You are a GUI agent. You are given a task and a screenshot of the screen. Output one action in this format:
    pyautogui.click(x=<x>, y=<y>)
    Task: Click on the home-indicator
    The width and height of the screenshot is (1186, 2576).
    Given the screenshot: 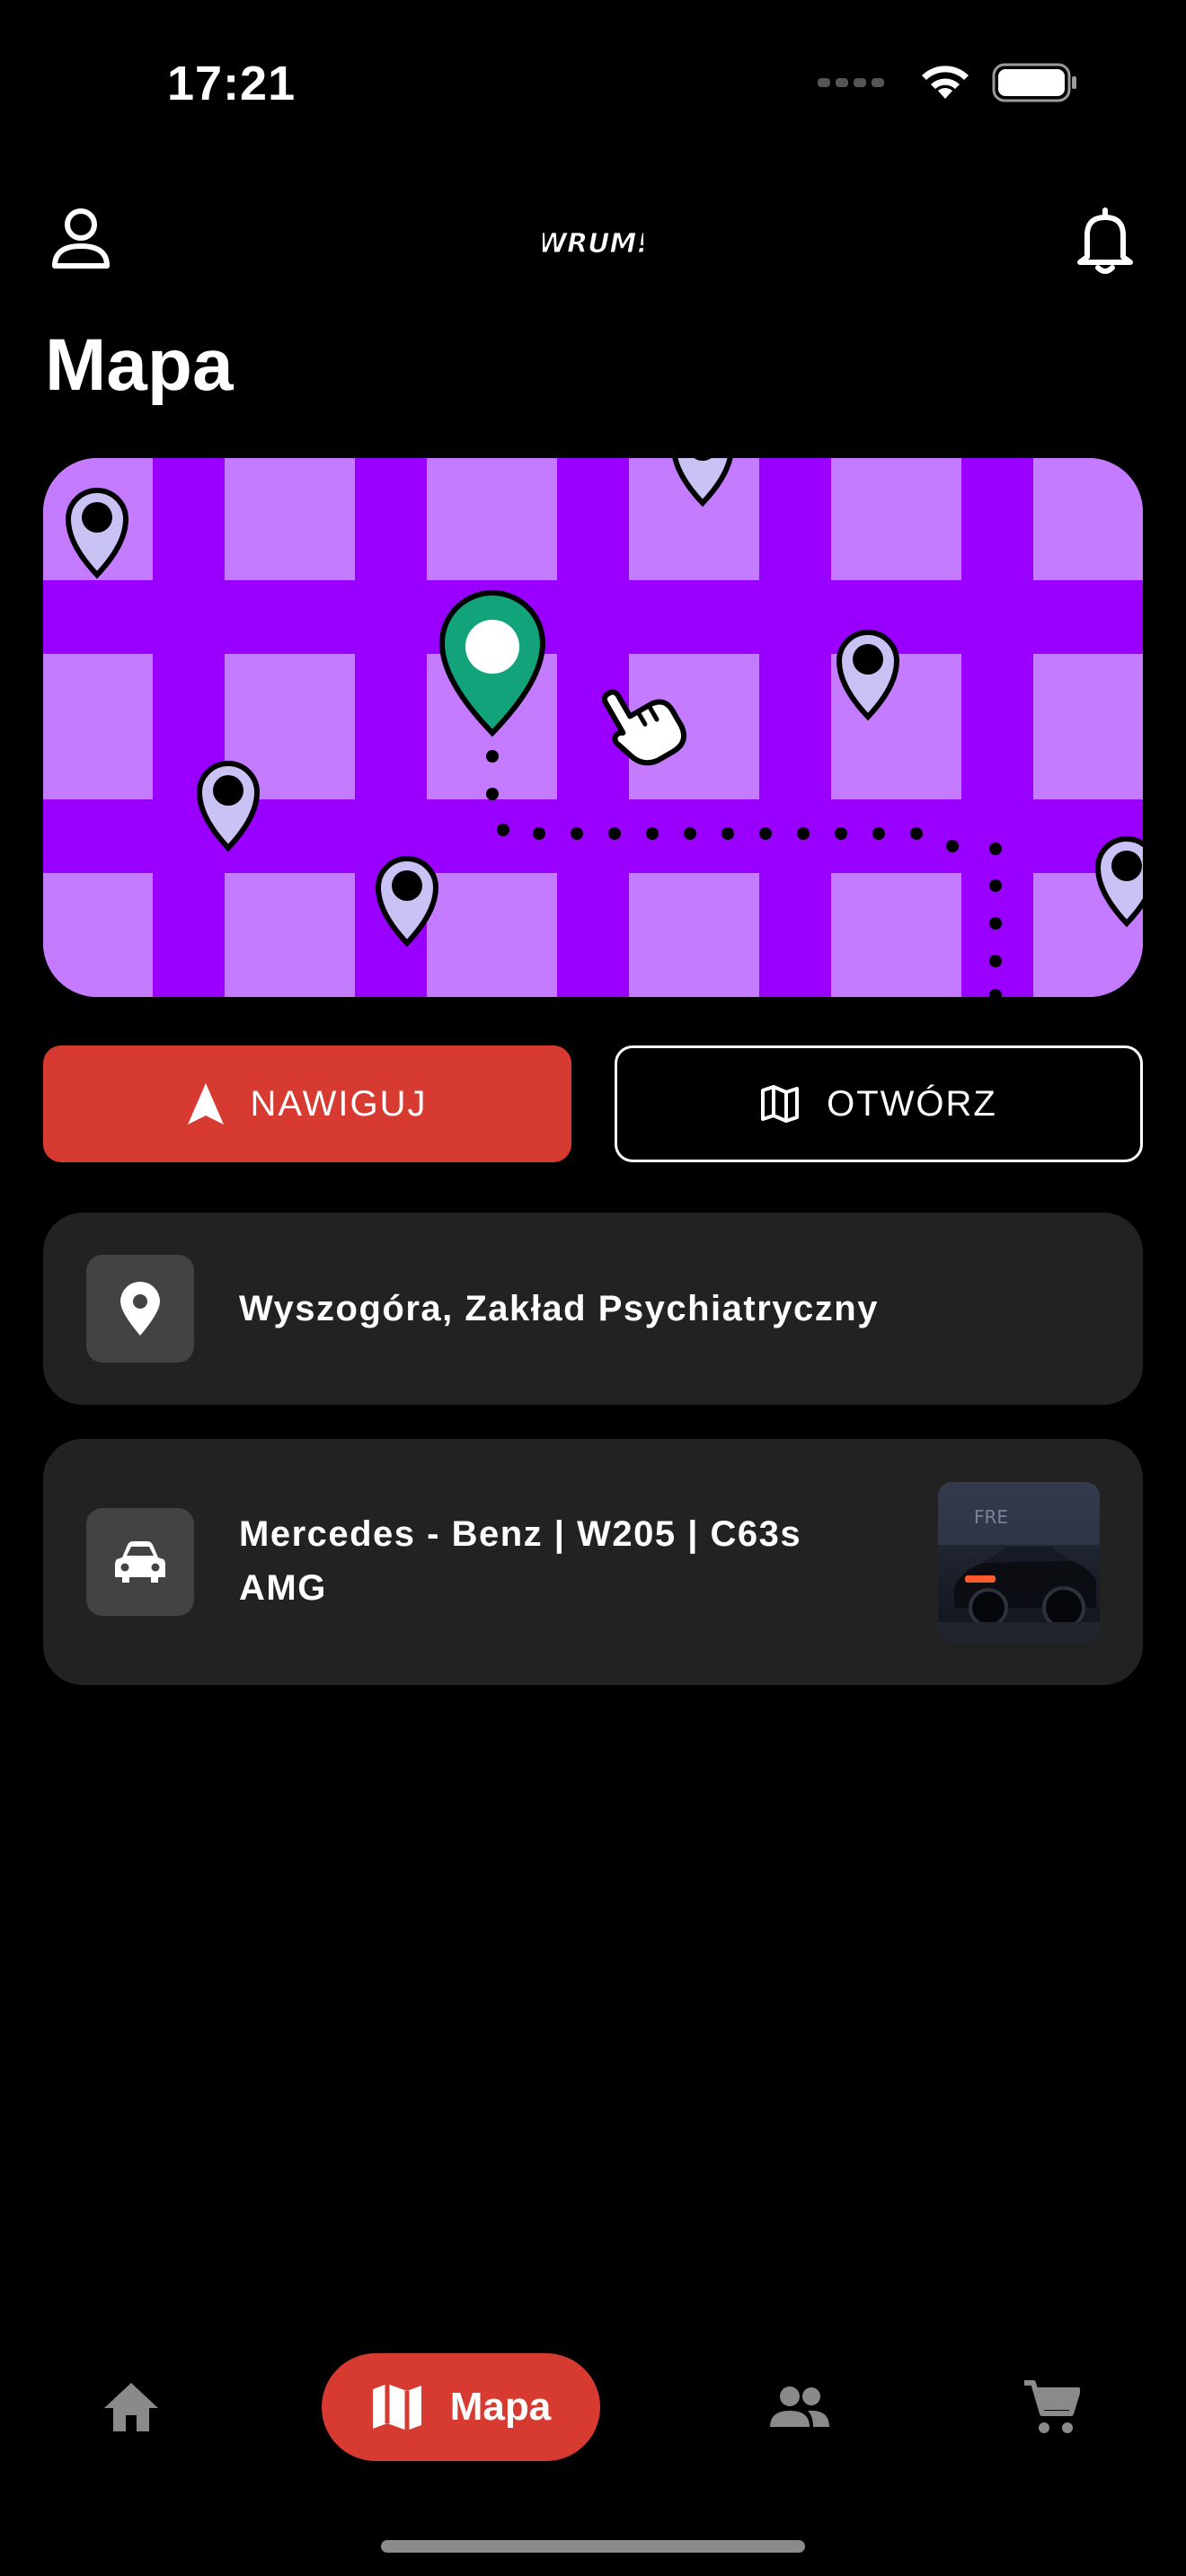 What is the action you would take?
    pyautogui.click(x=593, y=2546)
    